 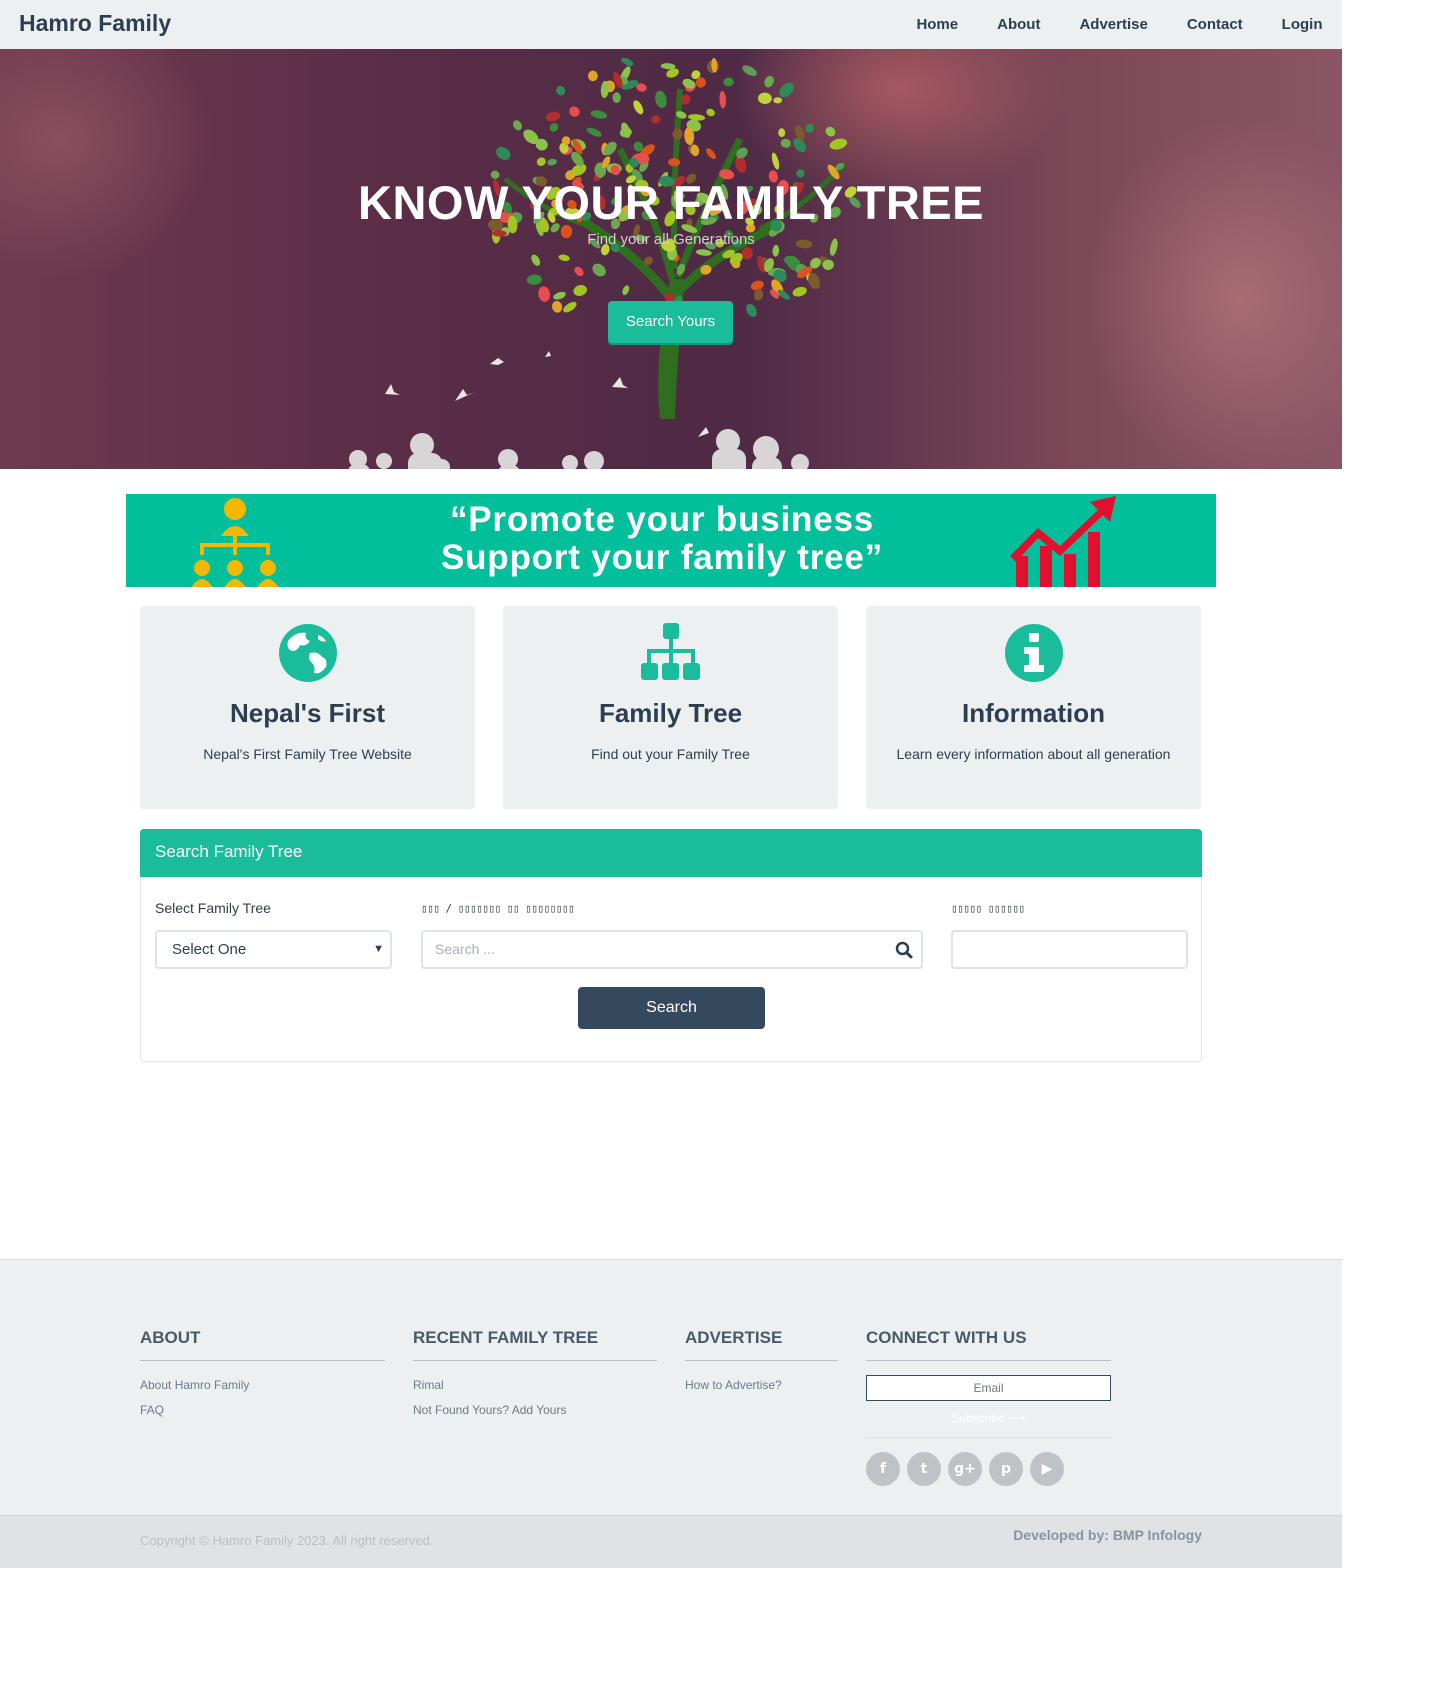 I want to click on hero-subtitle: Find your all Generations, so click(x=671, y=239).